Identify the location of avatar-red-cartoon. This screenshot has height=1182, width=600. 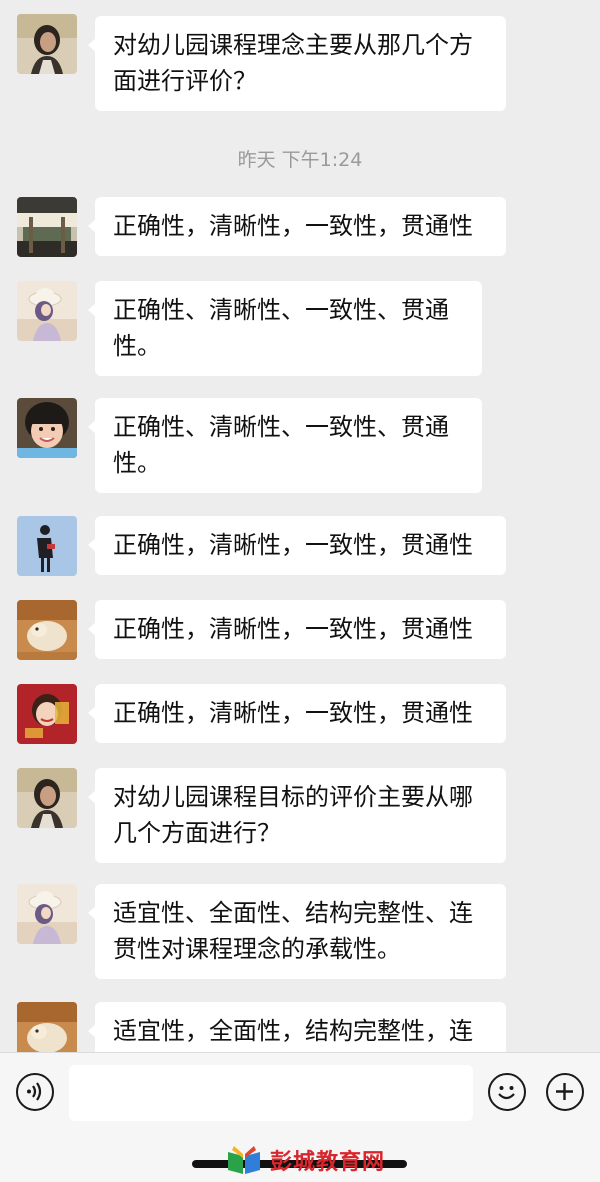
(47, 714).